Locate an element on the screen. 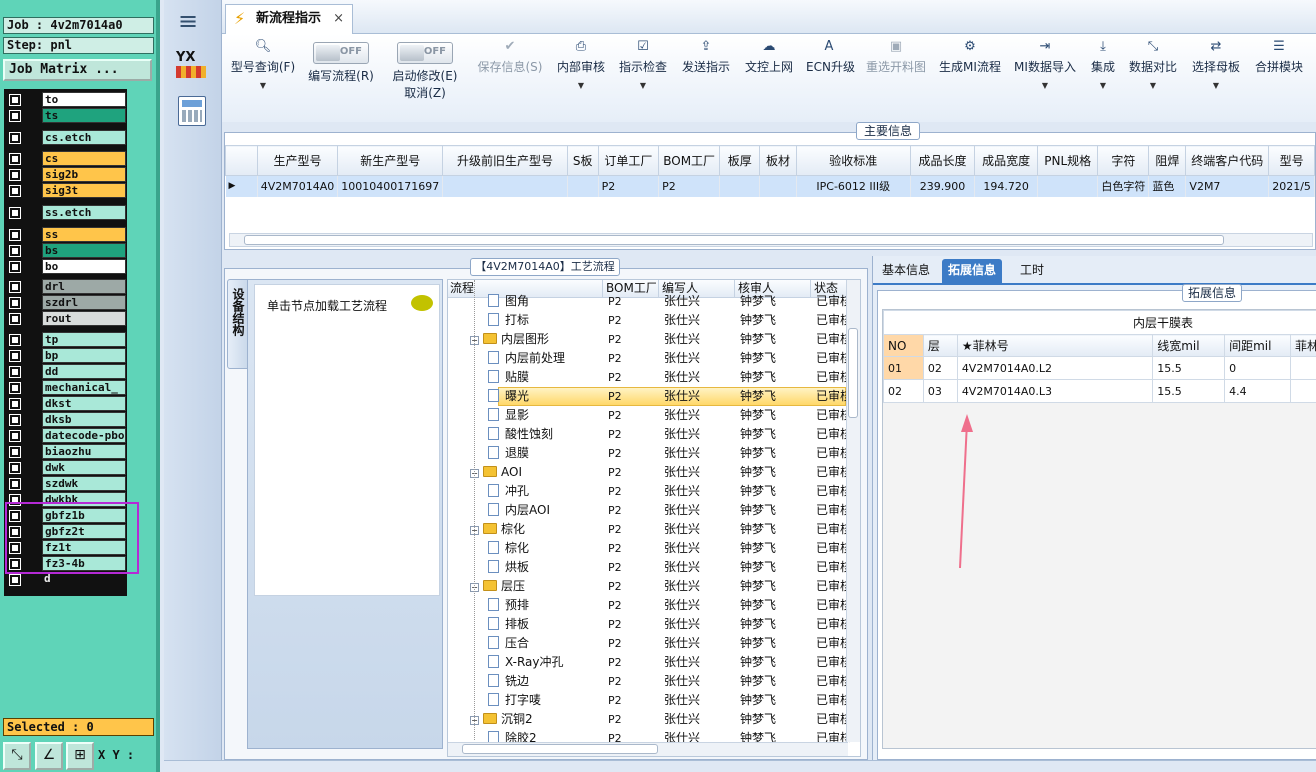  dry-film-column-header: 层 is located at coordinates (940, 345).